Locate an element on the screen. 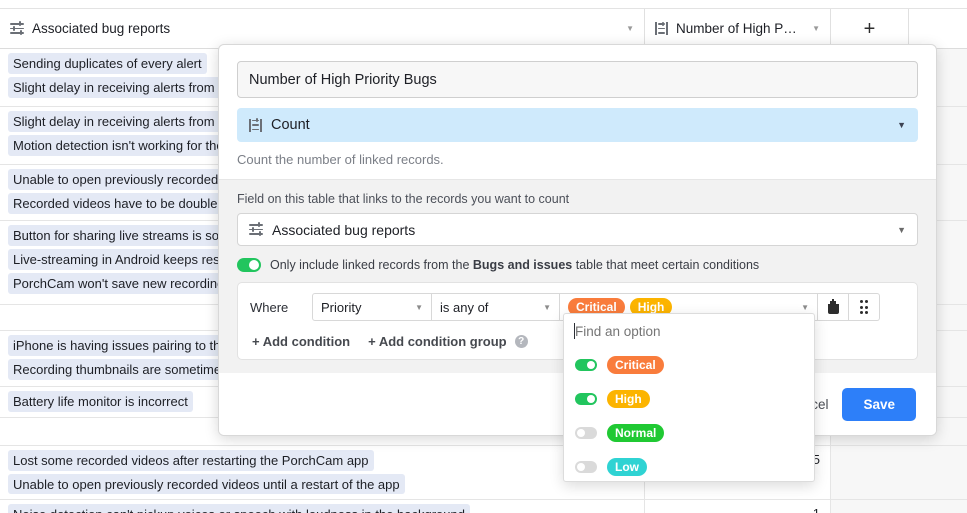  option-label-normal: Normal is located at coordinates (636, 433).